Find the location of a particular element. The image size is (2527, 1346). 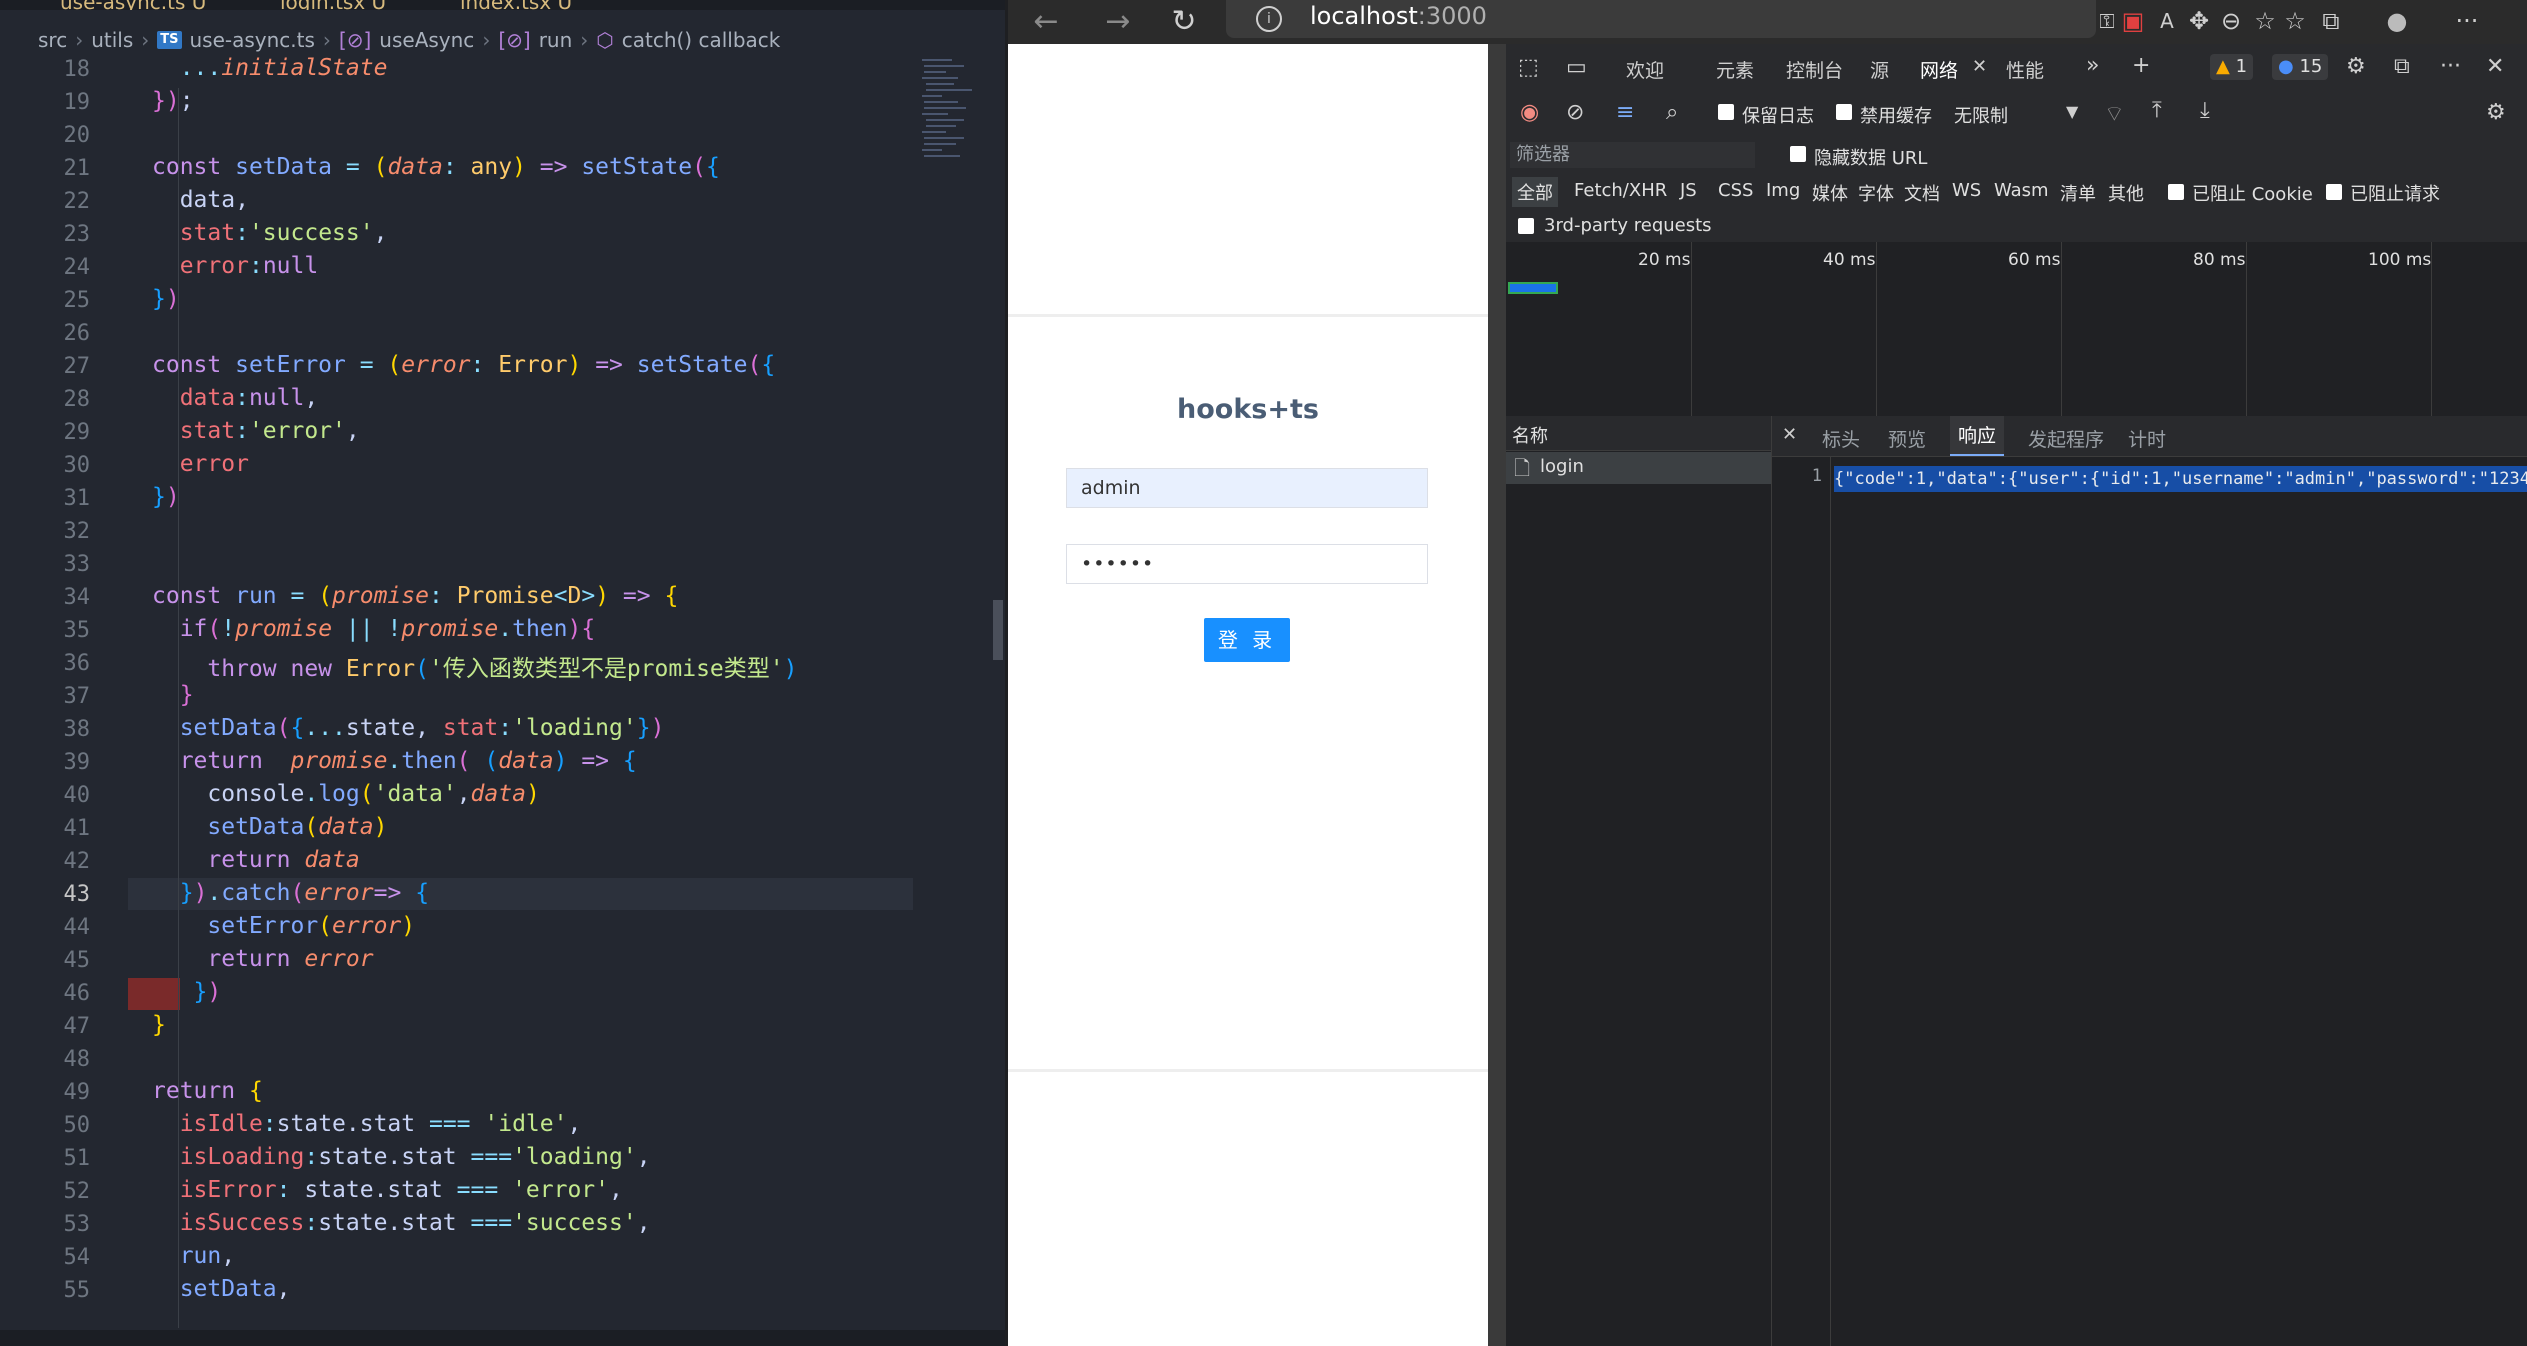

tab-network: 网络 is located at coordinates (1953, 76).